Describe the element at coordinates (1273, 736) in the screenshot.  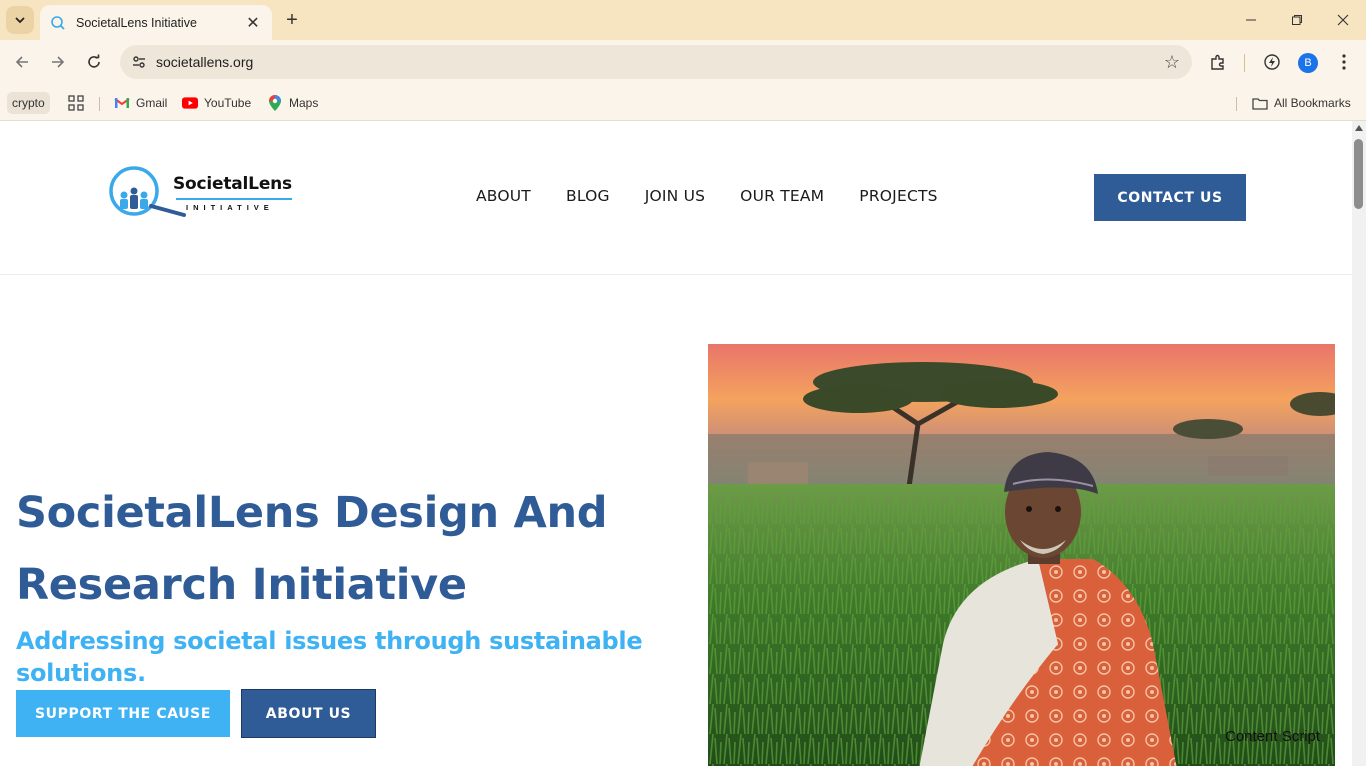
I see `content-script-label: Content Script` at that location.